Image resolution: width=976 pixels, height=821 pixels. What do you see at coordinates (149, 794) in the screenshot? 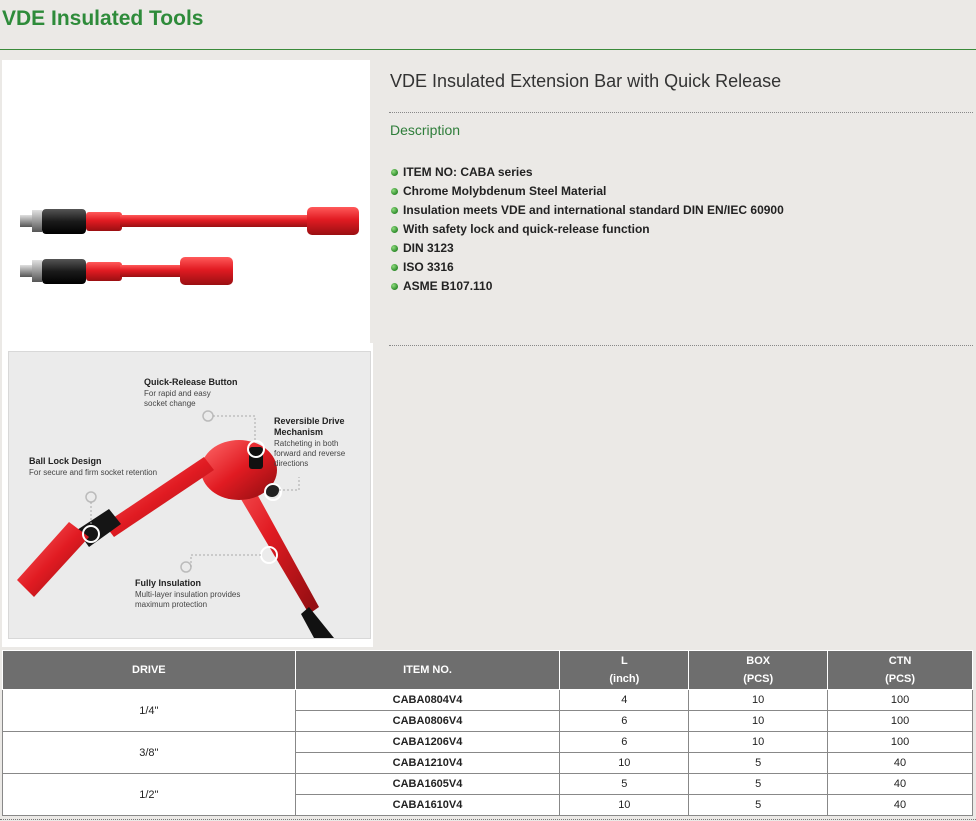
I see `drive-cell: 1/2"` at bounding box center [149, 794].